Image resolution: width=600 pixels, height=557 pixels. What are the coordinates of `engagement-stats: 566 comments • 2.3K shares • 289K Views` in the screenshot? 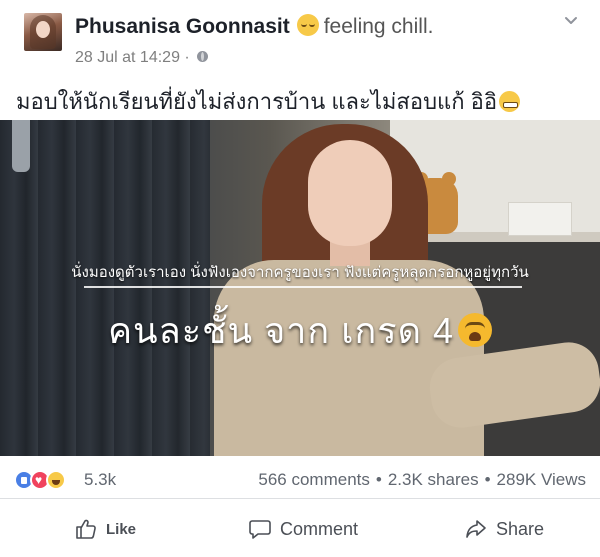 It's located at (422, 480).